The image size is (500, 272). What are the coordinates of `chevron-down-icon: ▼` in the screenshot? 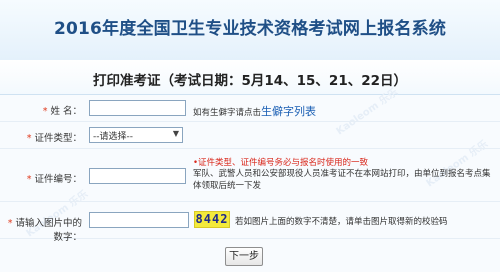 It's located at (175, 133).